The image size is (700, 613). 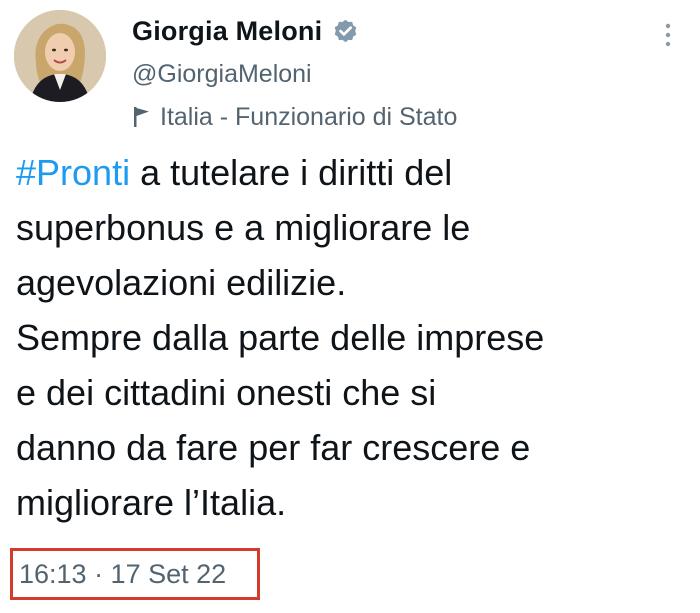 What do you see at coordinates (227, 31) in the screenshot?
I see `author-display-name: Giorgia Meloni` at bounding box center [227, 31].